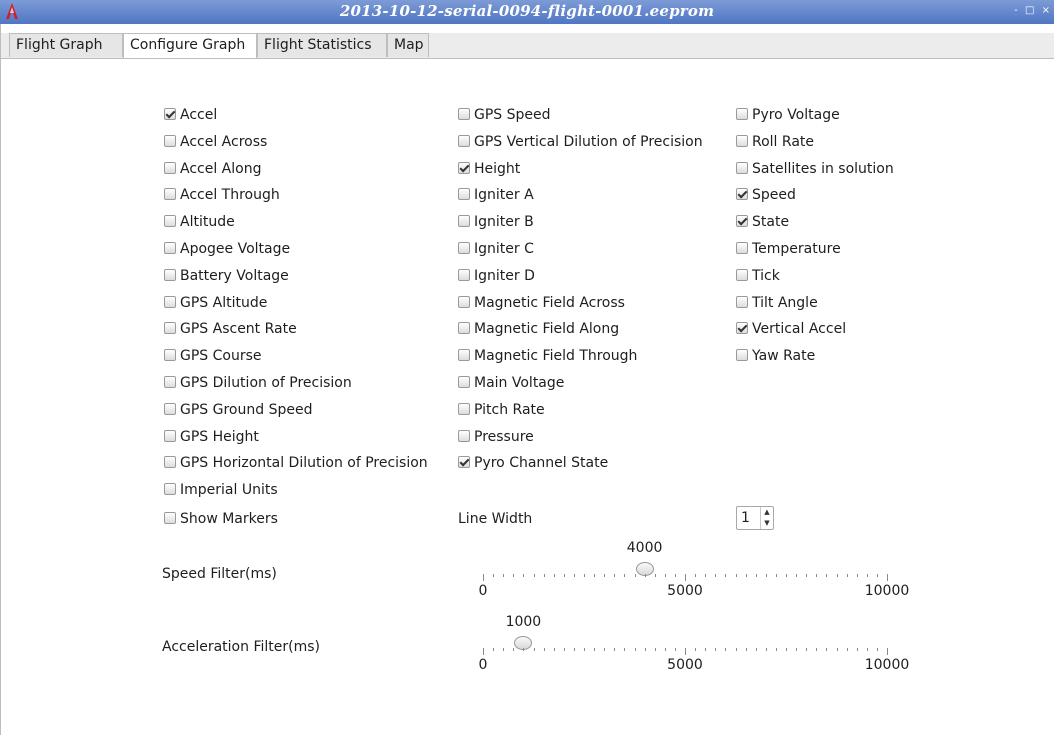  Describe the element at coordinates (1047, 10) in the screenshot. I see `close-icon: ×` at that location.